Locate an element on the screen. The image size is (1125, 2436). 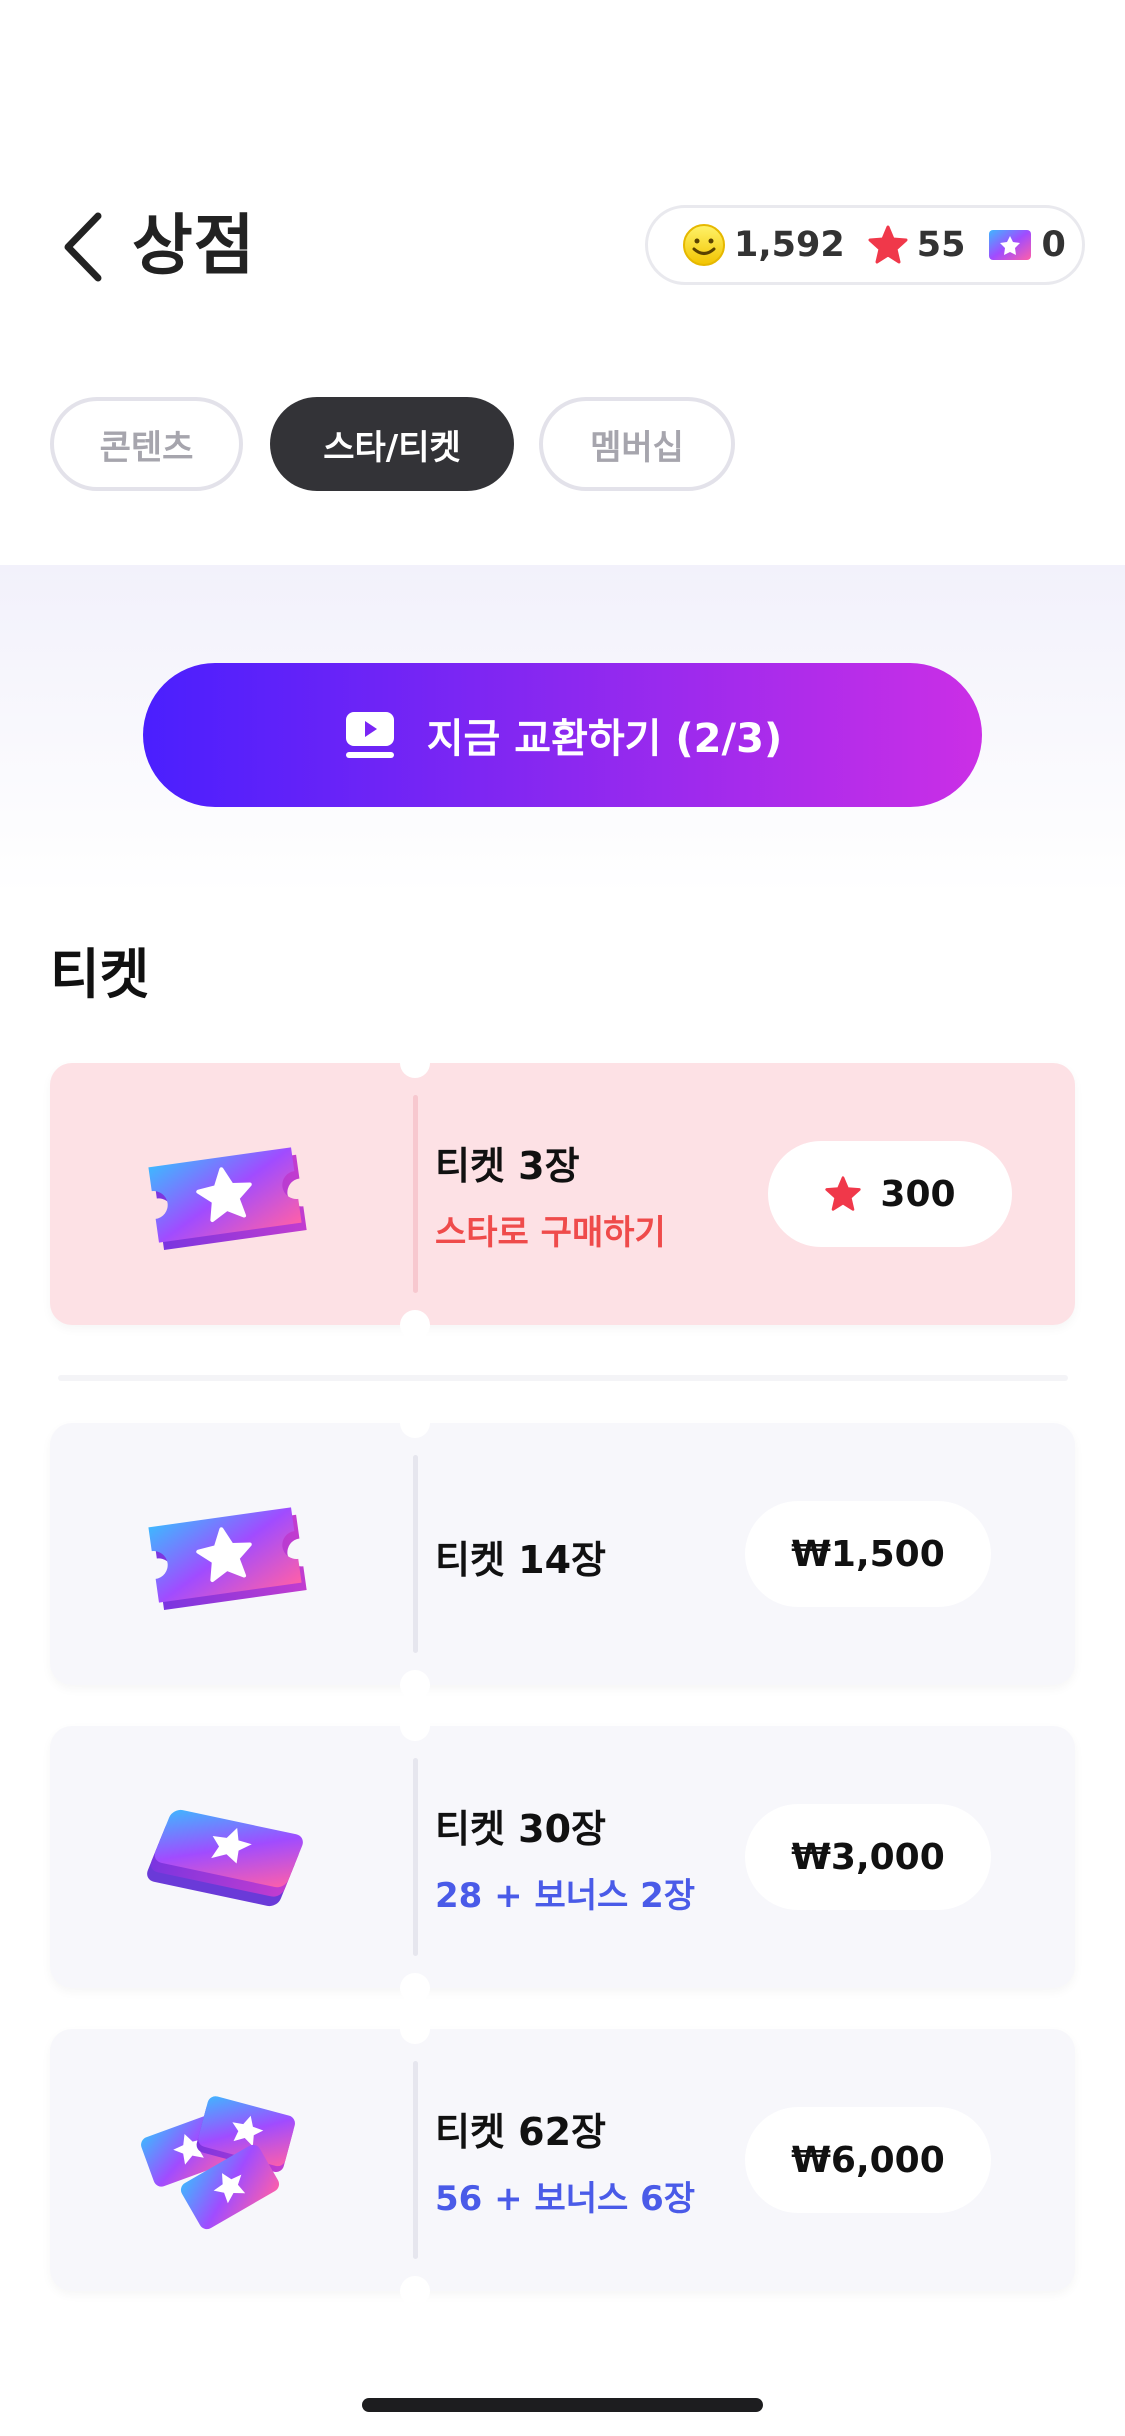
ticket-name: 티켓 3장 is located at coordinates (507, 1166).